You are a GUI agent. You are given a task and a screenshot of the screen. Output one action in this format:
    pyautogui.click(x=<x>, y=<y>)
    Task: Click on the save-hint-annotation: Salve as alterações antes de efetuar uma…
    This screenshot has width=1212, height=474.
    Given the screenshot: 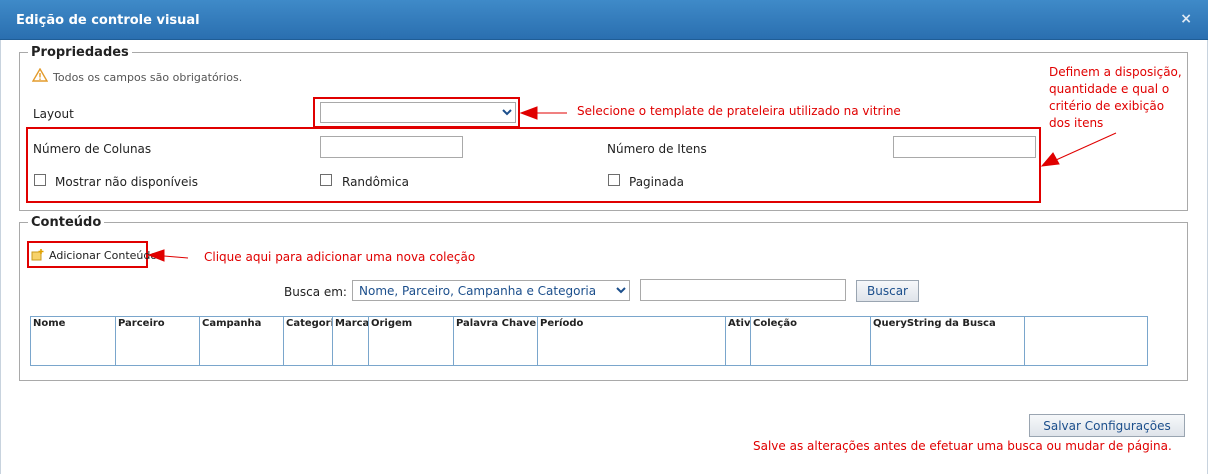 What is the action you would take?
    pyautogui.click(x=962, y=446)
    